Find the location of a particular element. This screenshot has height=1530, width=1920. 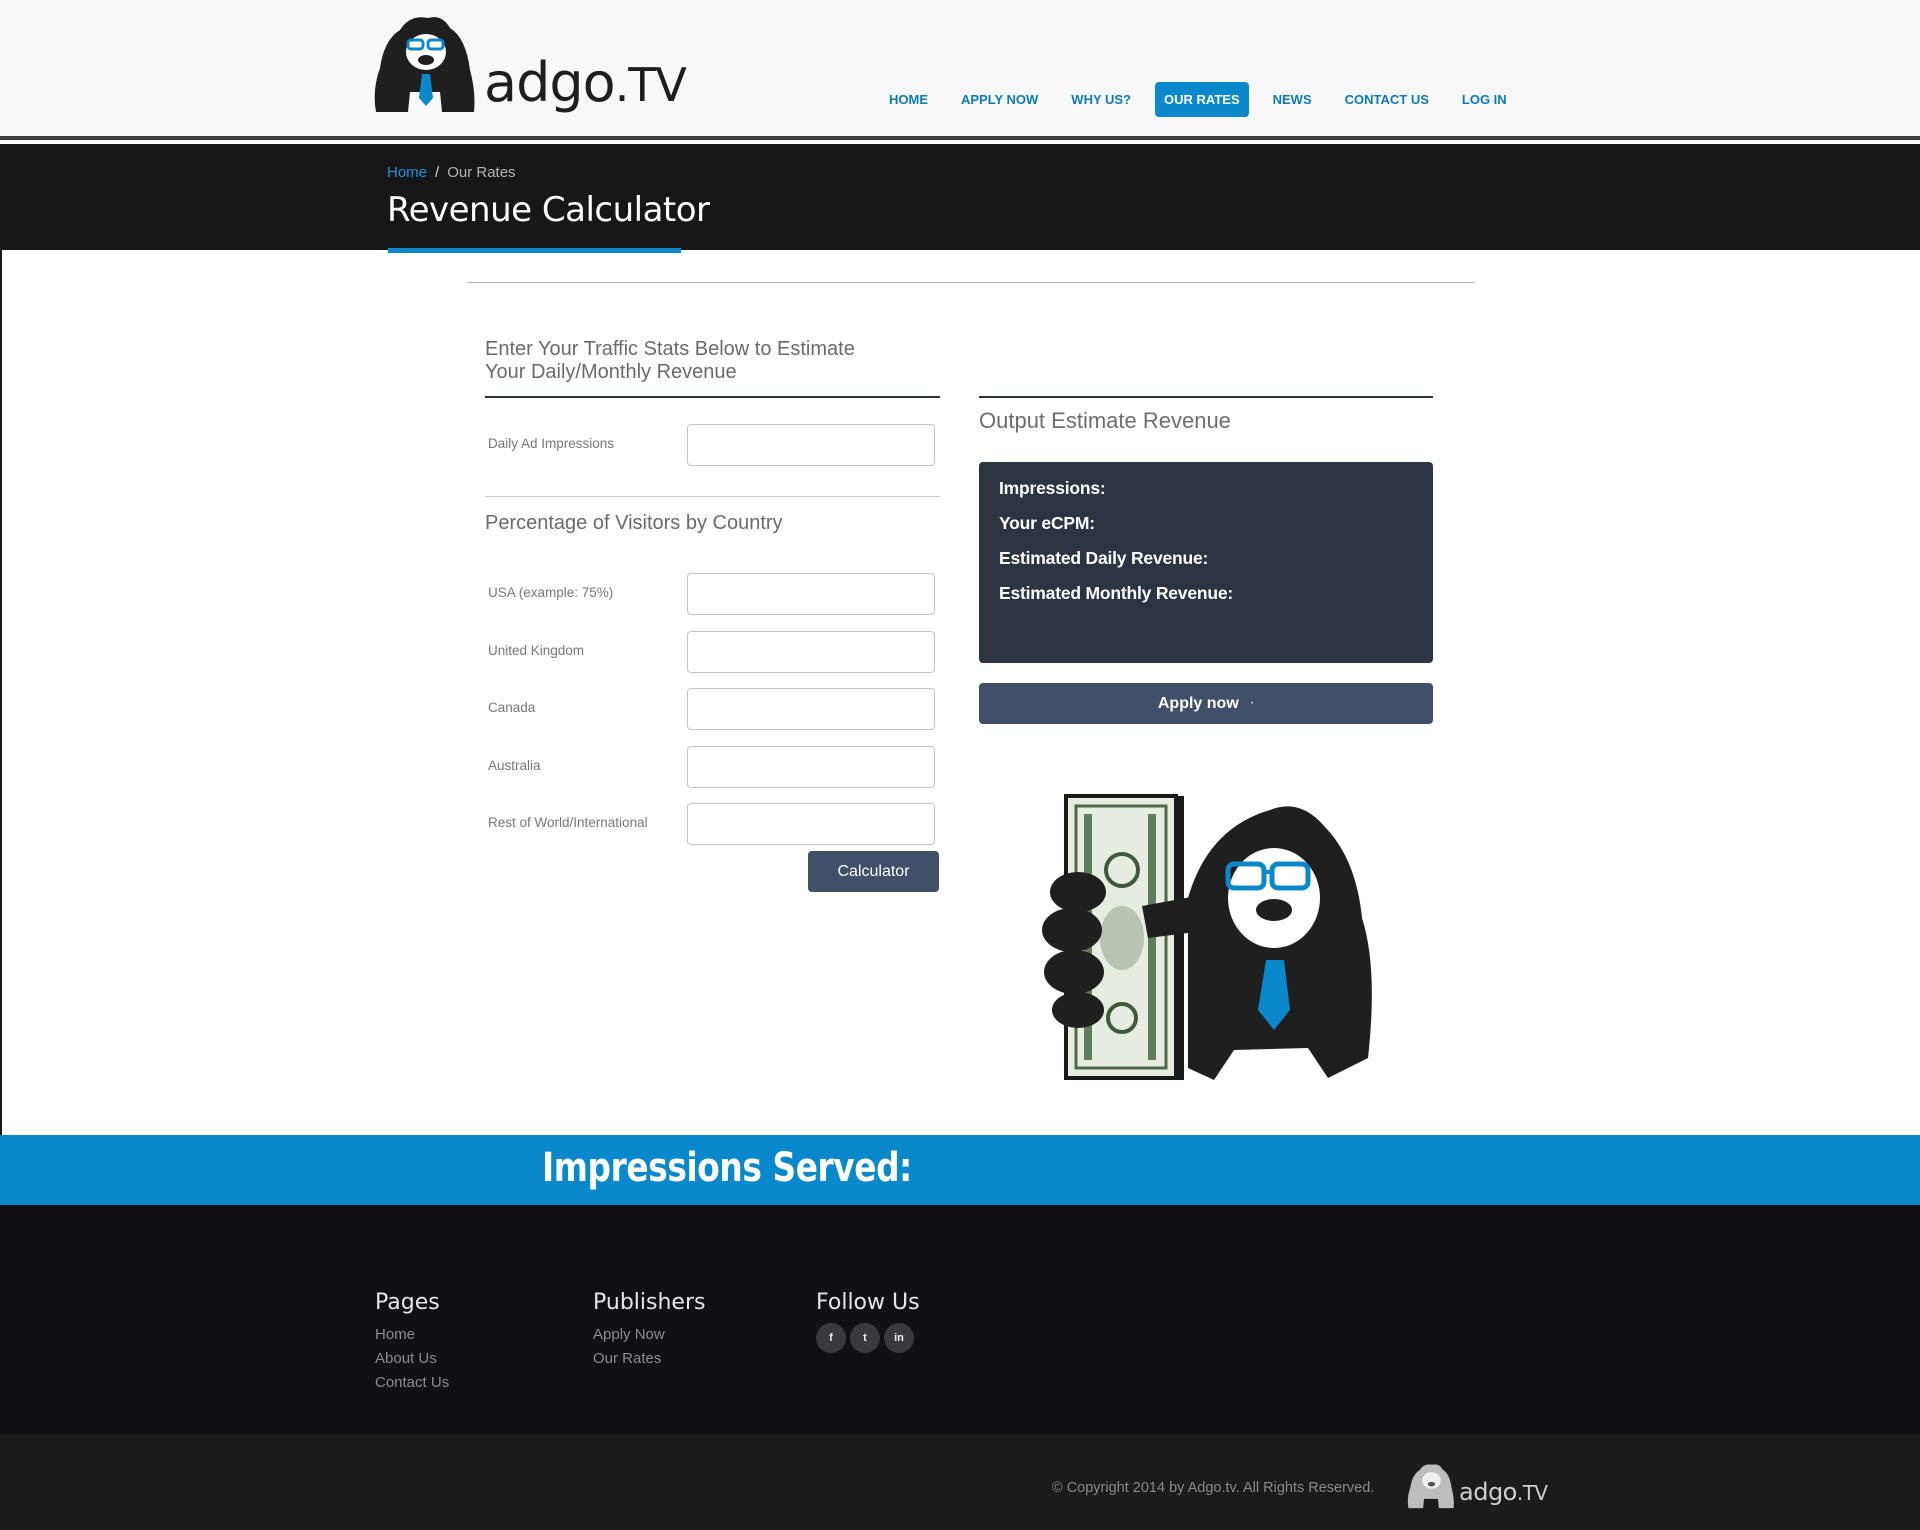

nav-our-rates: OUR RATES is located at coordinates (1202, 99).